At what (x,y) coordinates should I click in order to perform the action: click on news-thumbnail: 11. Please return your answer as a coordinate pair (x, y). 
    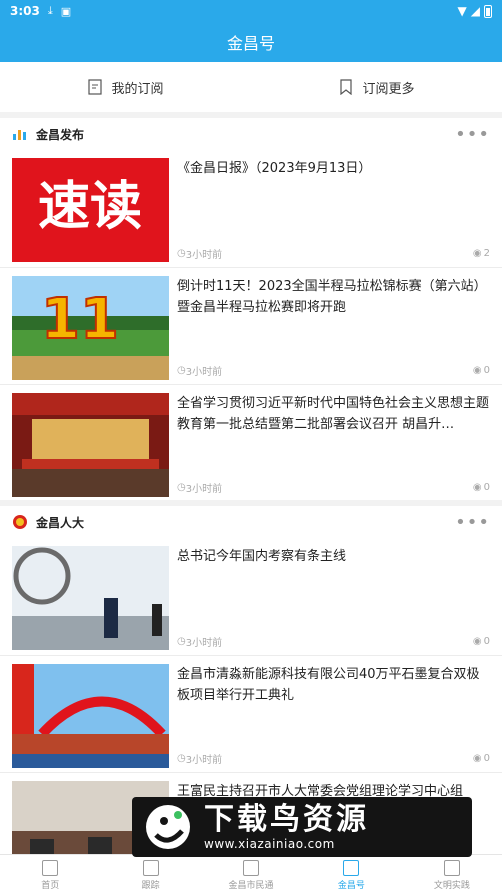
    Looking at the image, I should click on (90, 328).